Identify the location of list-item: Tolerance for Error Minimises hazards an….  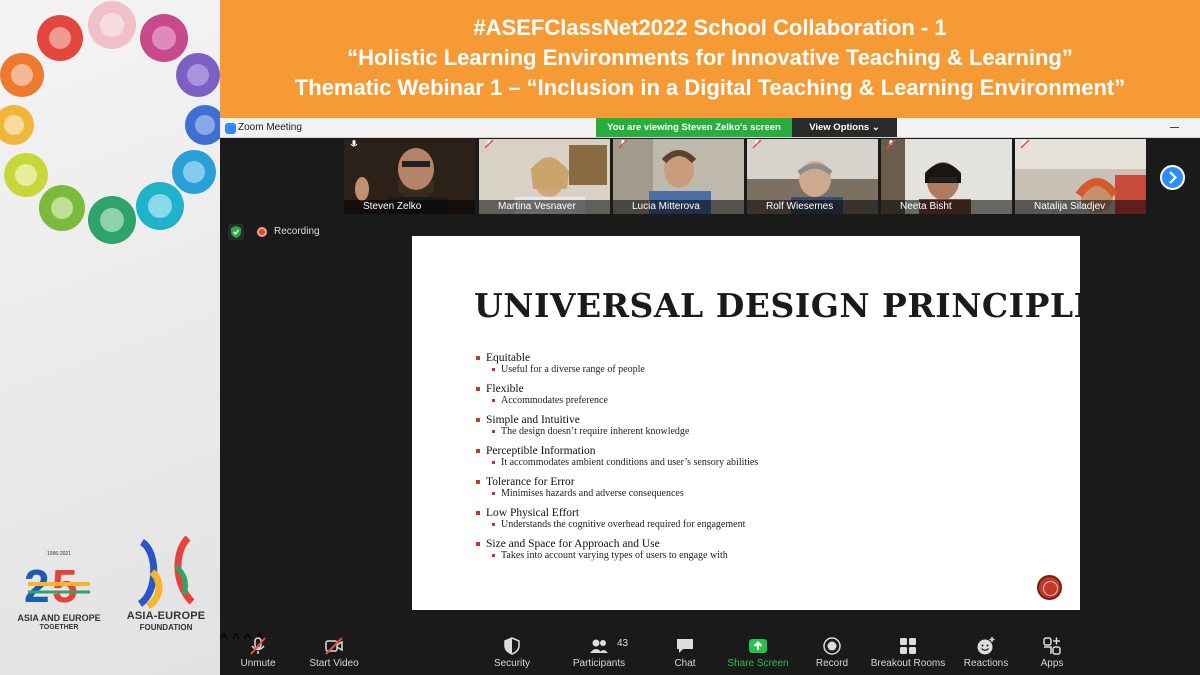
(769, 491).